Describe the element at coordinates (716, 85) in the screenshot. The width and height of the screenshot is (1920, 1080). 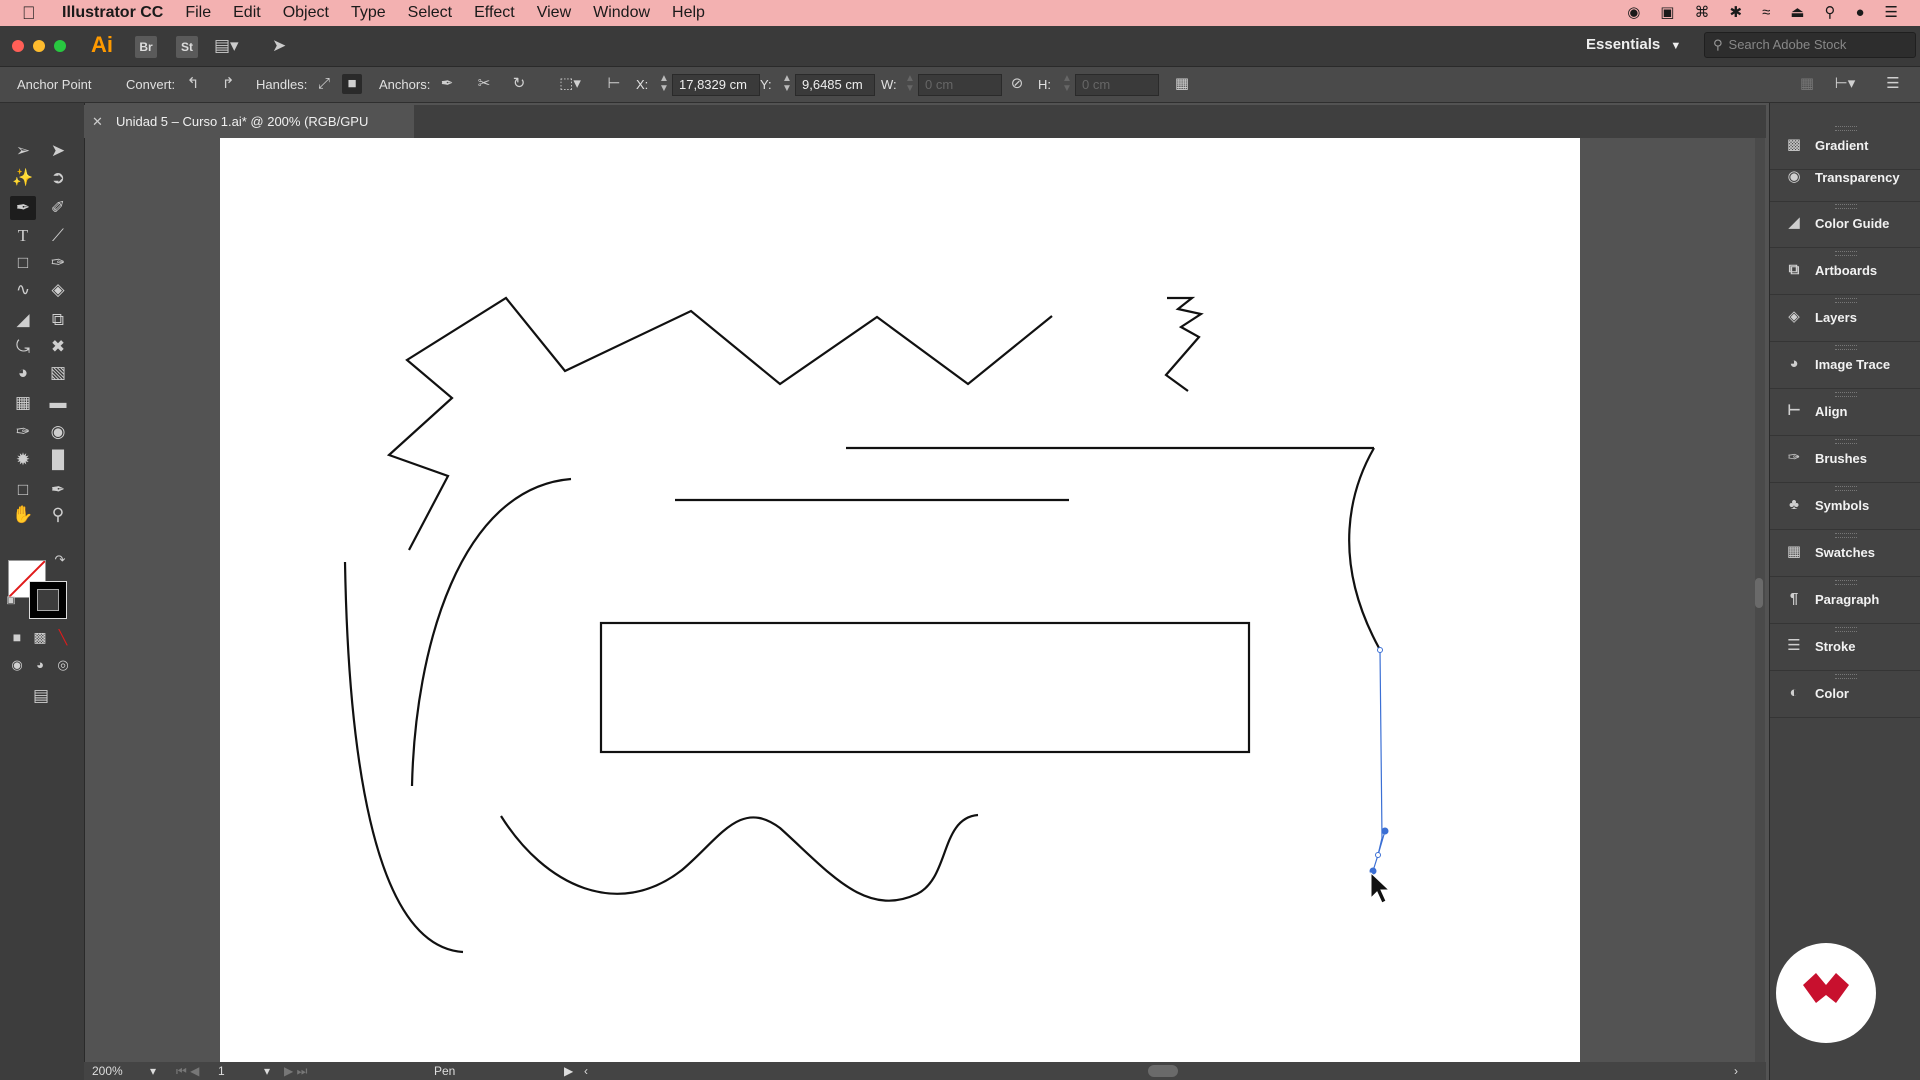
I see `x-position-input: 17,8329 cm` at that location.